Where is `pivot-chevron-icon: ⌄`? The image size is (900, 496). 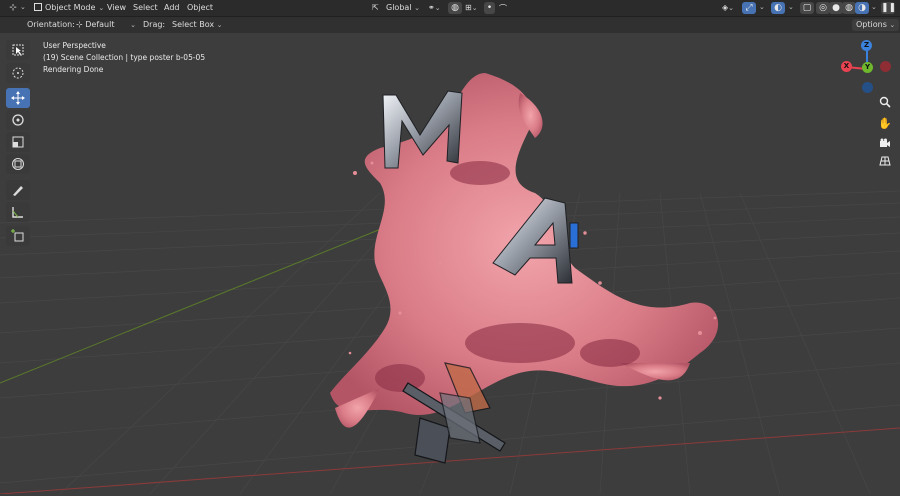
pivot-chevron-icon: ⌄ is located at coordinates (437, 8).